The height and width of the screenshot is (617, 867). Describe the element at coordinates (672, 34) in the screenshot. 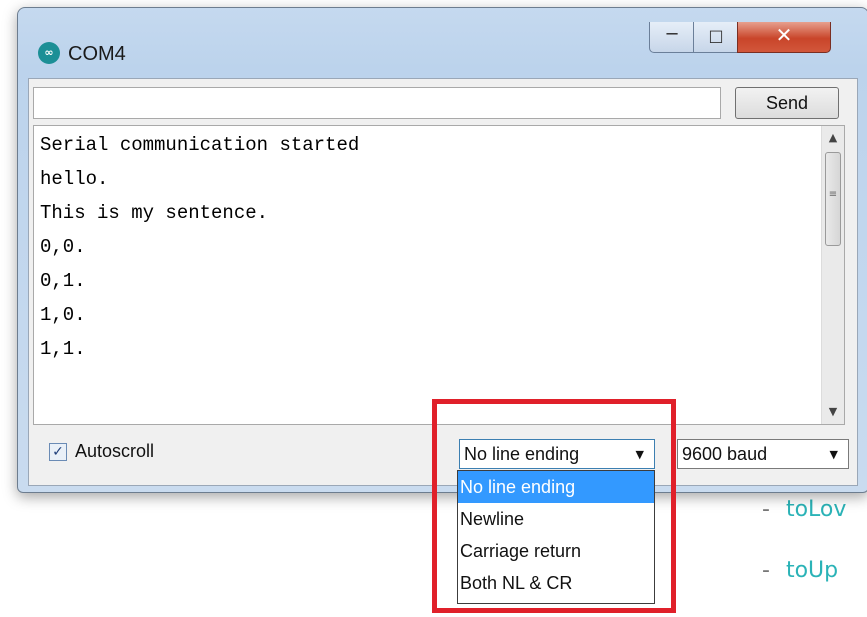

I see `minimize-icon: ─` at that location.